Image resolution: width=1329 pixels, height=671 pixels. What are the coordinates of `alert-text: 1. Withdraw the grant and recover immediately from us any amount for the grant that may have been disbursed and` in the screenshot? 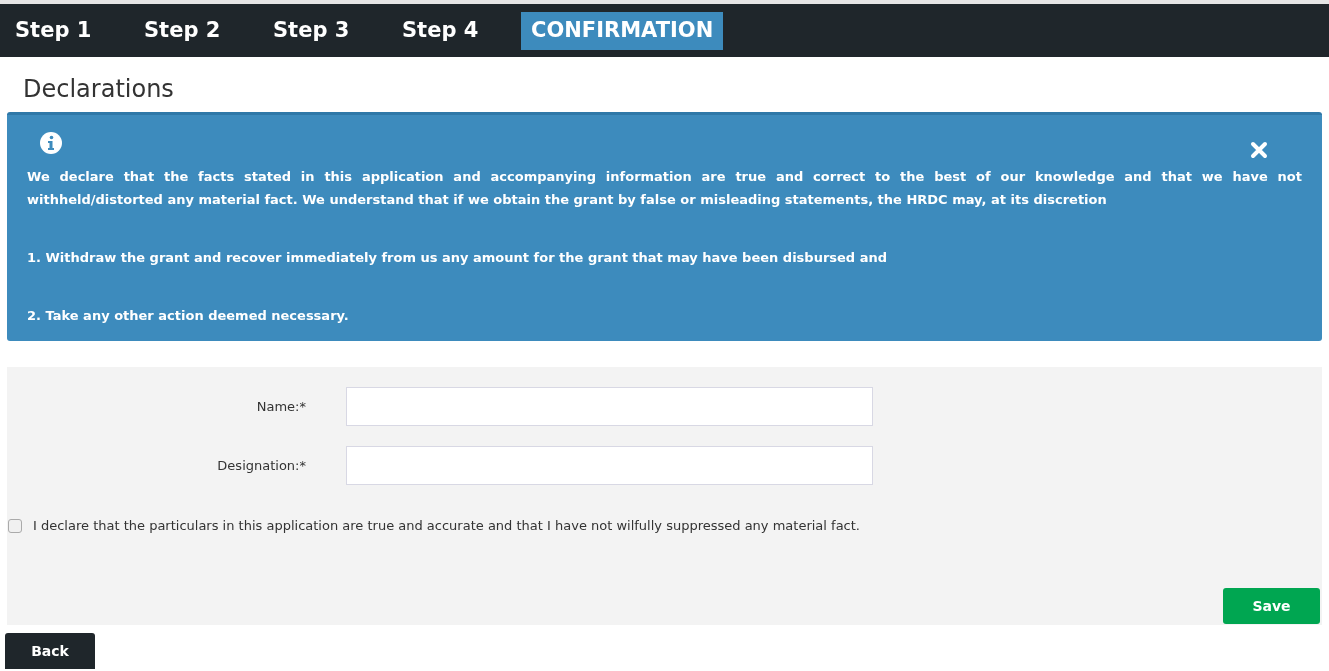 It's located at (458, 258).